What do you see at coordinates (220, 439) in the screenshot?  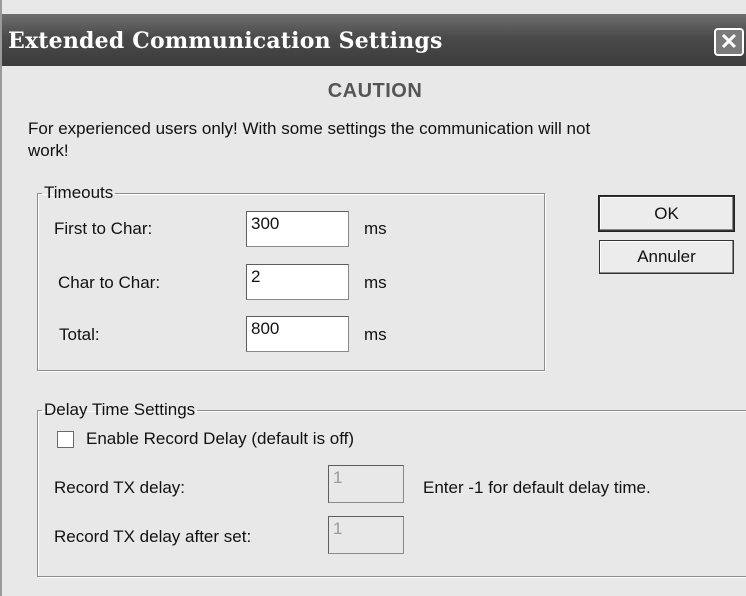 I see `enable-record-delay-label: Enable Record Delay (default is off)` at bounding box center [220, 439].